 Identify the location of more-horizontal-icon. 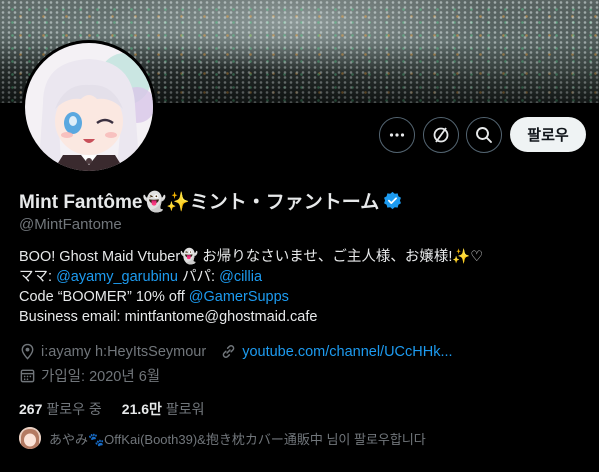
(397, 135).